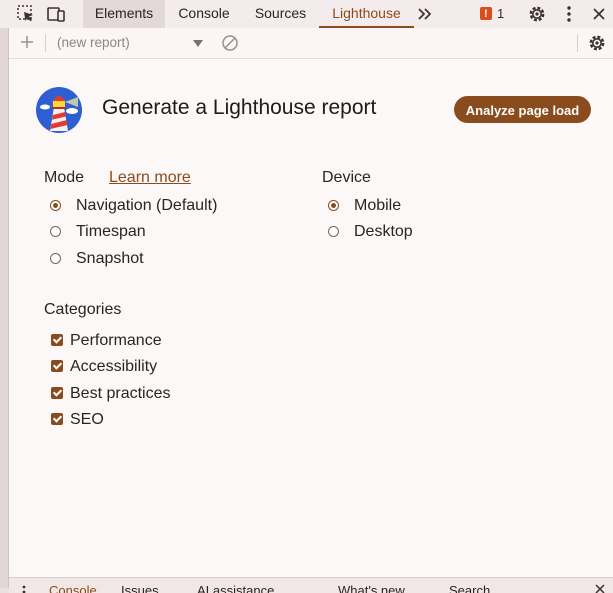  Describe the element at coordinates (425, 14) in the screenshot. I see `more-tabs-icon` at that location.